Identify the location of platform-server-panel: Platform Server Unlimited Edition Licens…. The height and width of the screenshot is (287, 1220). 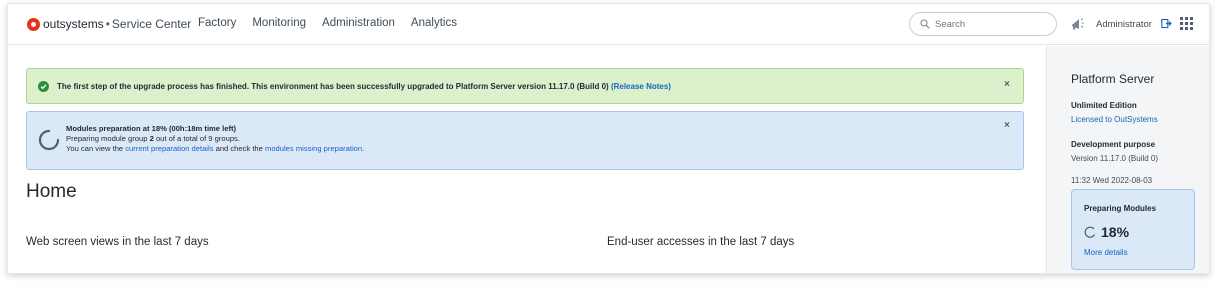
(1127, 159).